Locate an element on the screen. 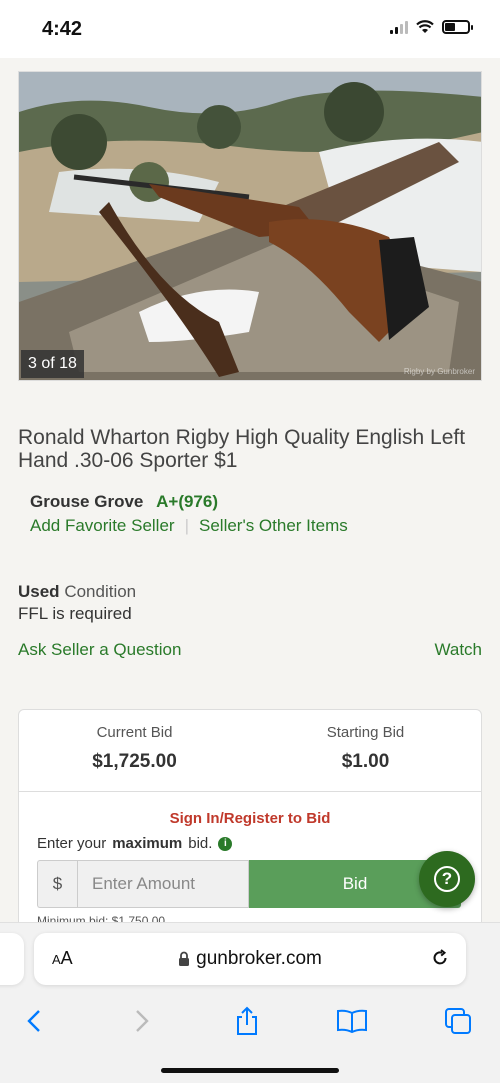 The image size is (500, 1083). current-bid-value: $1,725.00 is located at coordinates (134, 761).